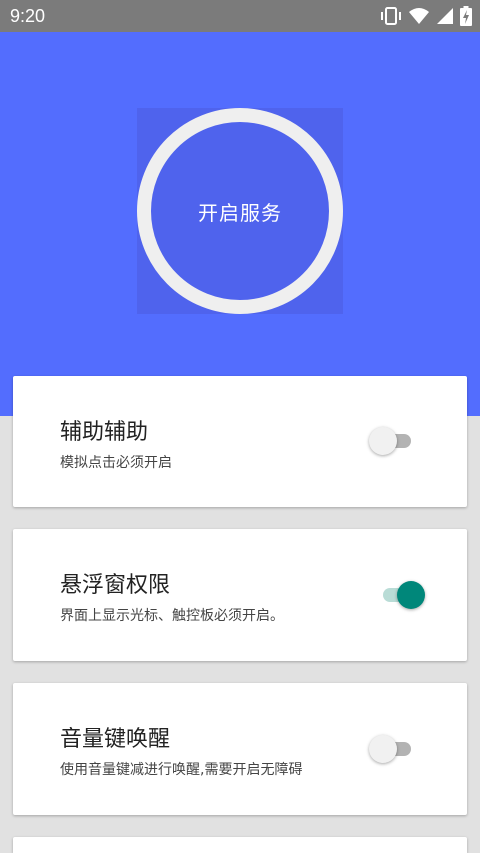  What do you see at coordinates (116, 463) in the screenshot?
I see `card-description: 模拟点击必须开启` at bounding box center [116, 463].